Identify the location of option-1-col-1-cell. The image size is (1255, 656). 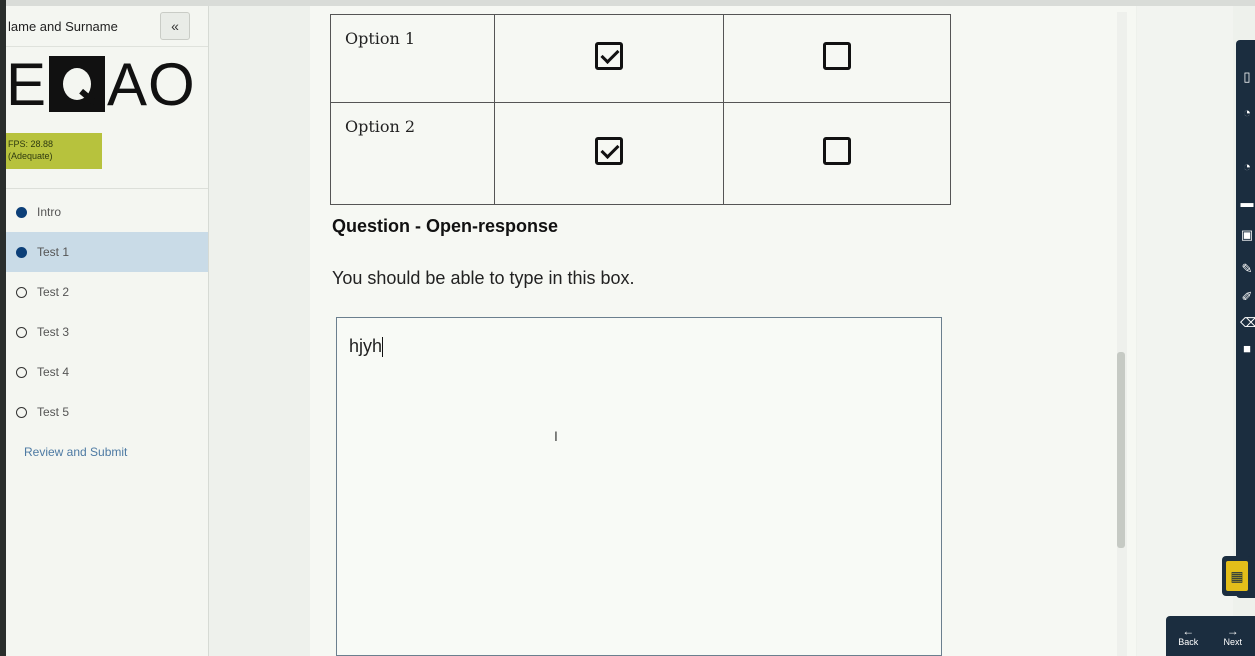
(609, 58).